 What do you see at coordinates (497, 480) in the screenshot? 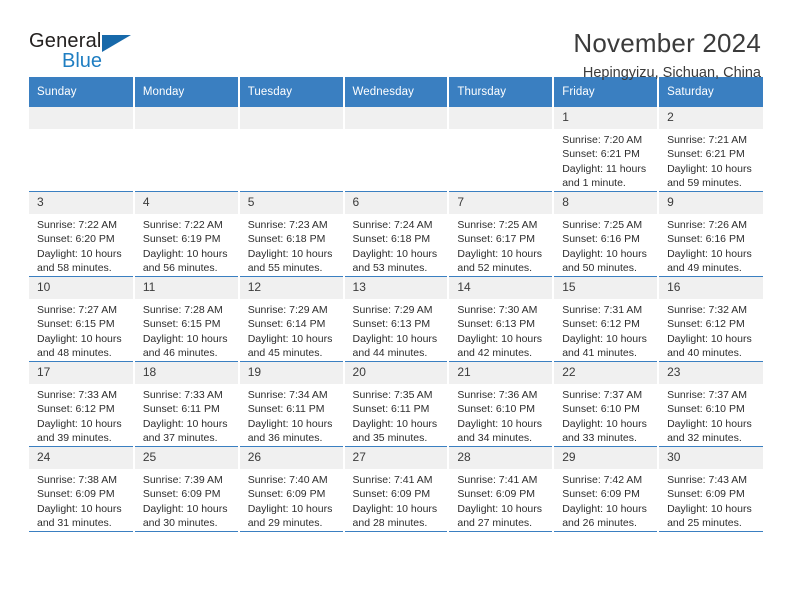
I see `sunrise-text: Sunrise: 7:41 AM` at bounding box center [497, 480].